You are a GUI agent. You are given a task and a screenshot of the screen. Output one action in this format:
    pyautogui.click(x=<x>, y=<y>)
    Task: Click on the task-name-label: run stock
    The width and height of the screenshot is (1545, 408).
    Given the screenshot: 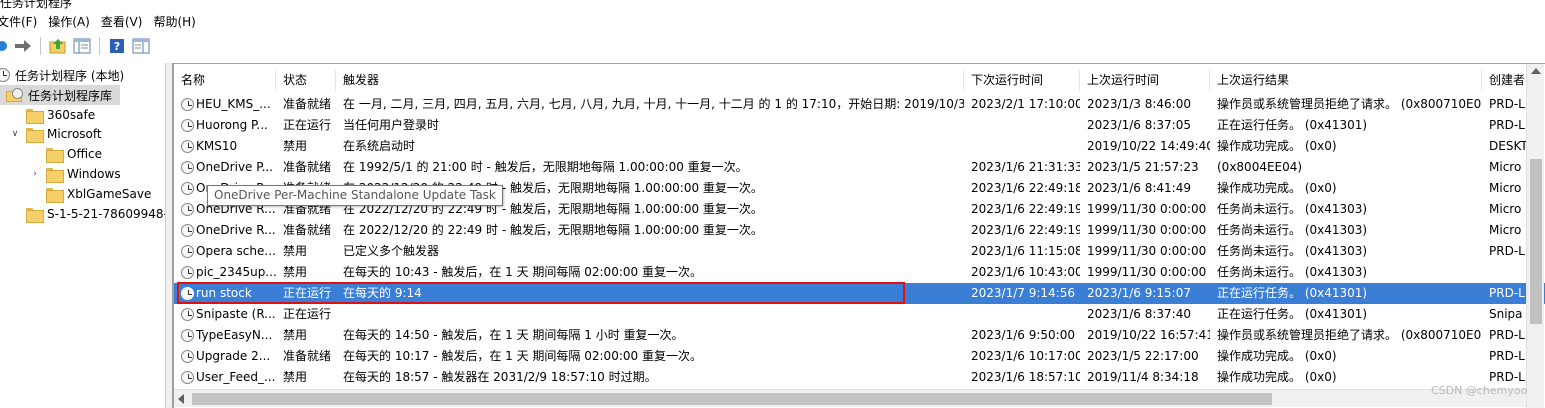 What is the action you would take?
    pyautogui.click(x=224, y=293)
    